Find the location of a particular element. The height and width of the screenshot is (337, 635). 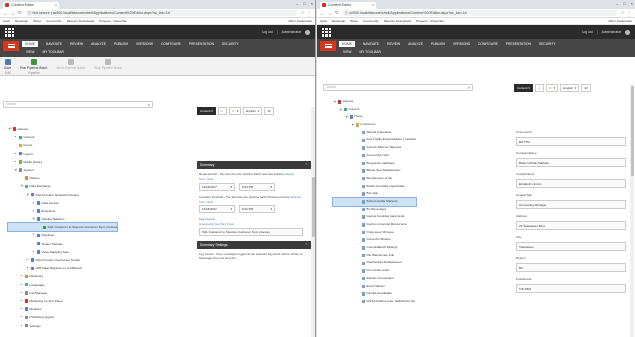

customer-item: Drachenblut Delikatessen is located at coordinates (374, 263).